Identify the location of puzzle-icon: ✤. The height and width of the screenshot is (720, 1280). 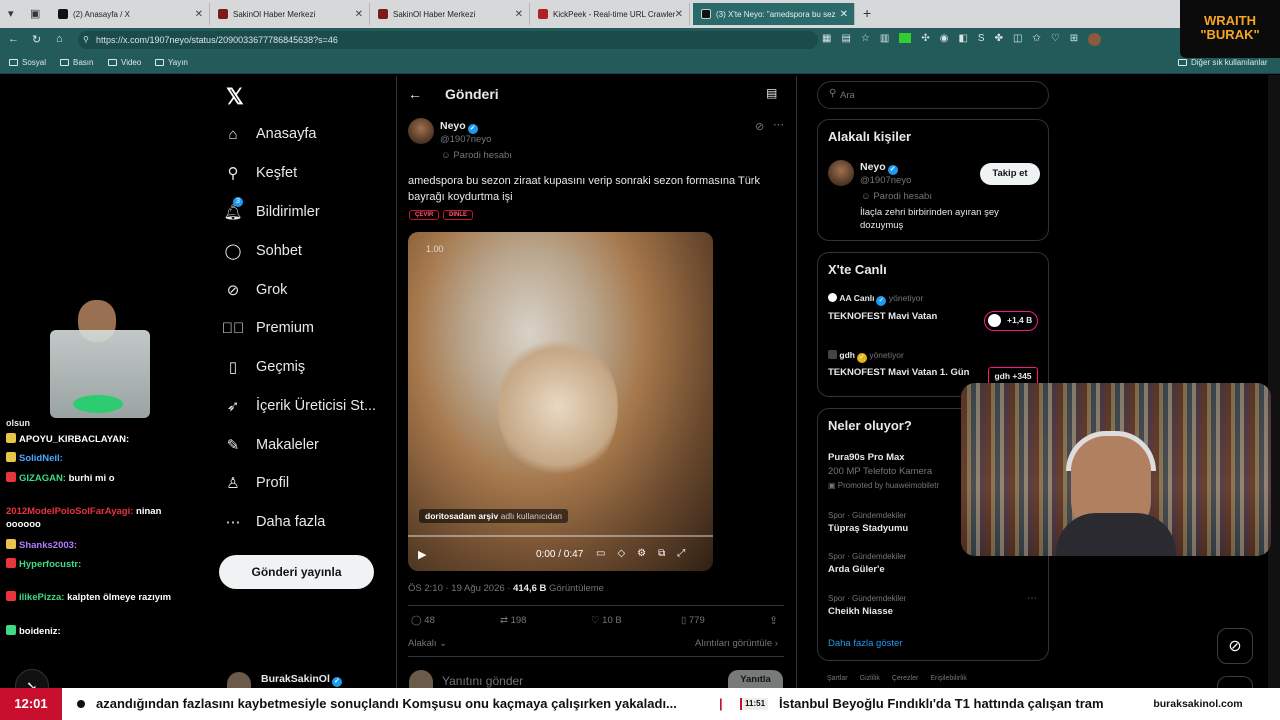
(999, 40).